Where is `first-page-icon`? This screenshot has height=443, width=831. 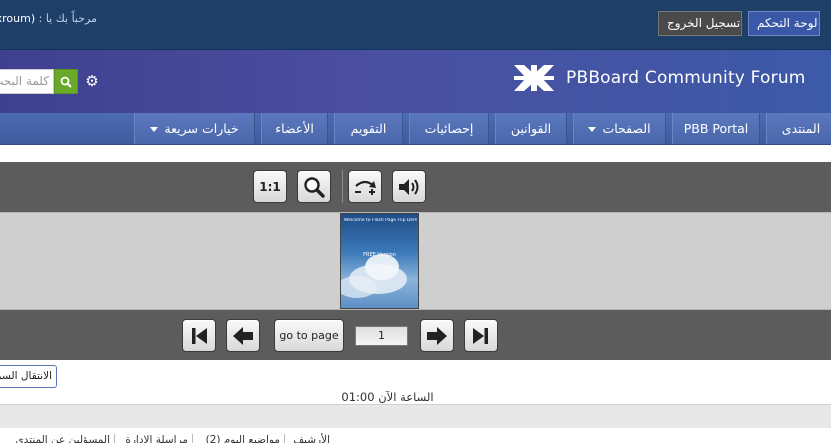 first-page-icon is located at coordinates (199, 335).